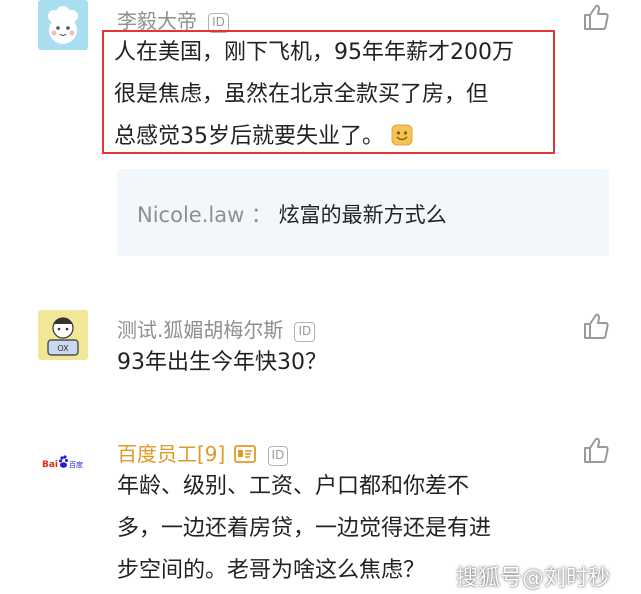 The width and height of the screenshot is (641, 594). I want to click on comment-text: 93年出生今年快30？, so click(222, 363).